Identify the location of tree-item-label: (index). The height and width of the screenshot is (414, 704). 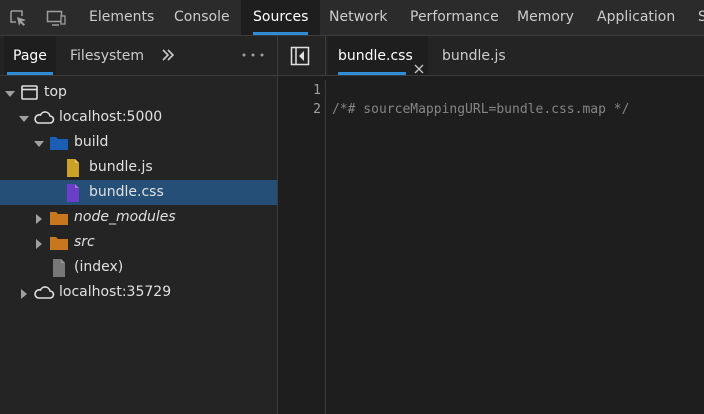
(99, 267).